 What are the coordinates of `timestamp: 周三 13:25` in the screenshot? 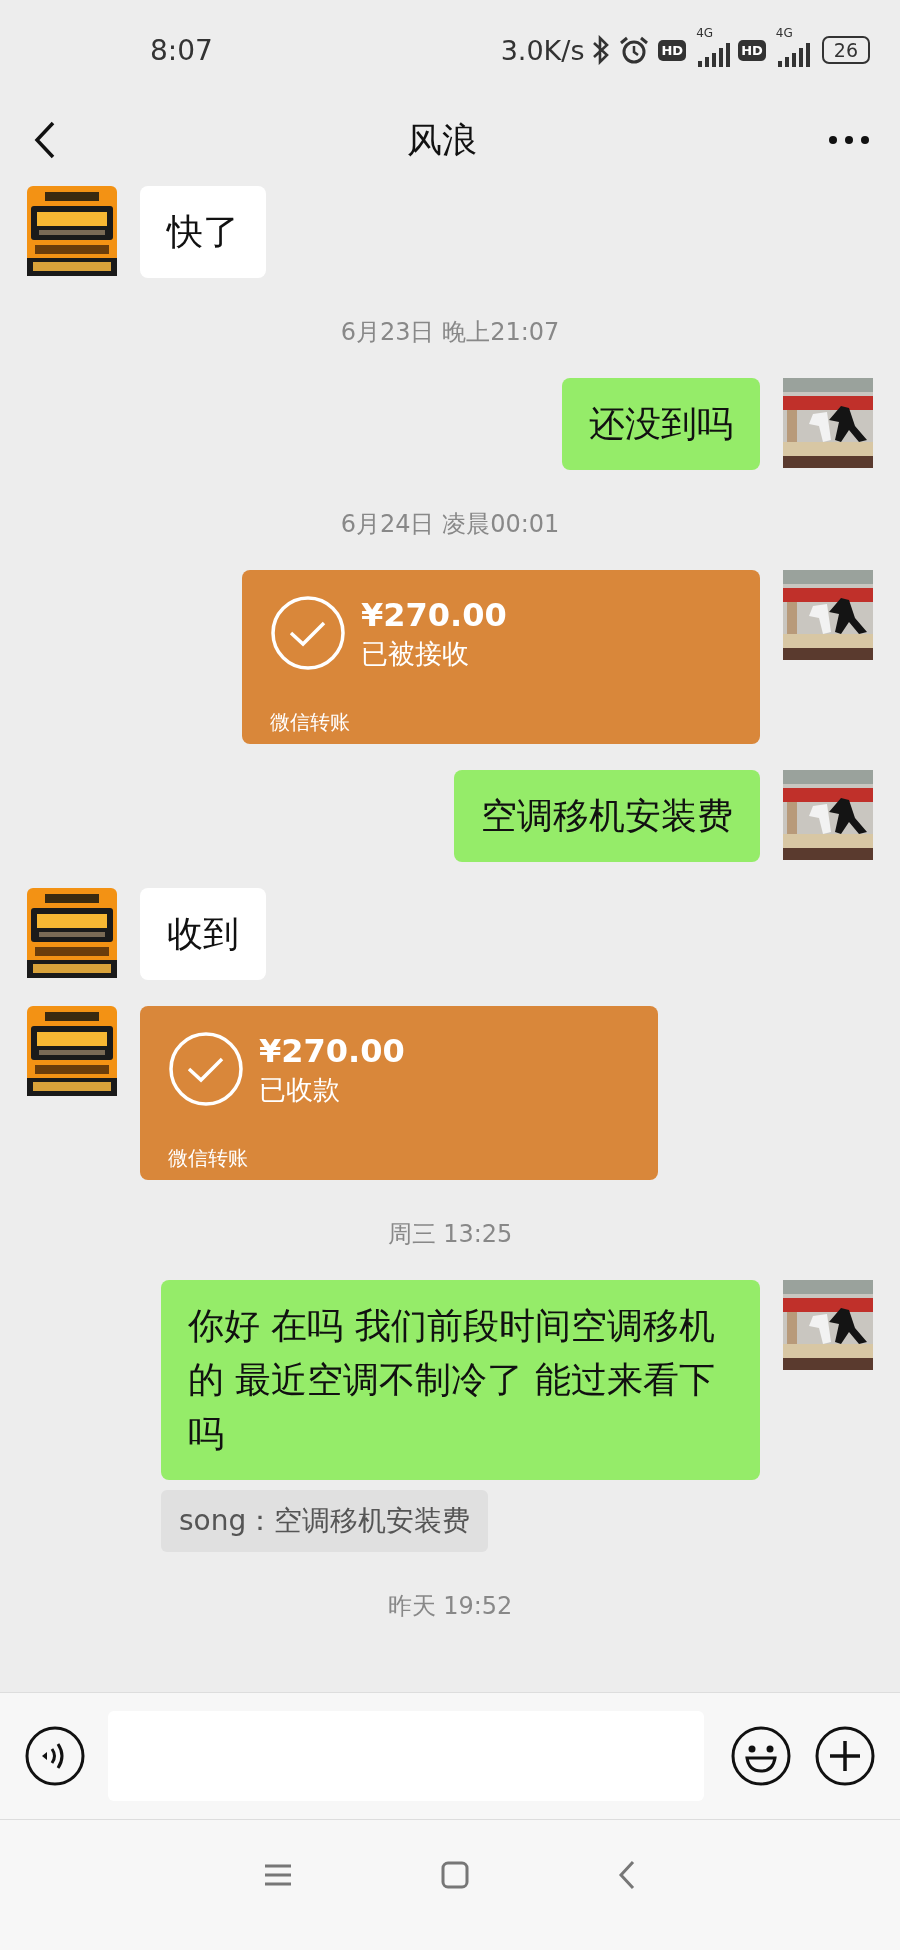 It's located at (450, 1234).